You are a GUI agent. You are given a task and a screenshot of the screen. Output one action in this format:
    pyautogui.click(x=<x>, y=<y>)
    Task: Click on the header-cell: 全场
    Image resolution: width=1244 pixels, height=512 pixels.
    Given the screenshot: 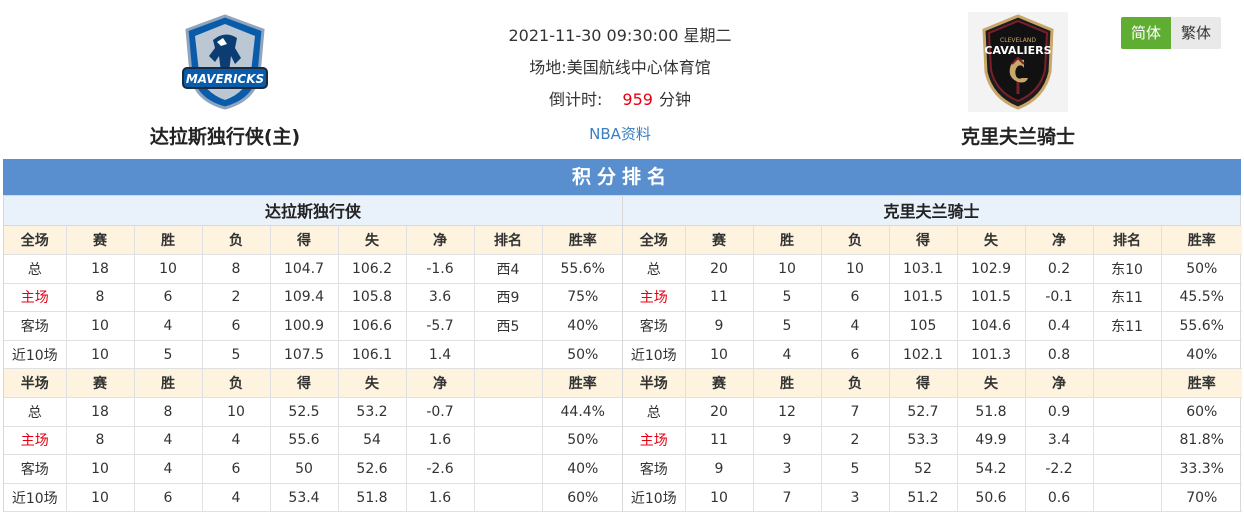 What is the action you would take?
    pyautogui.click(x=654, y=241)
    